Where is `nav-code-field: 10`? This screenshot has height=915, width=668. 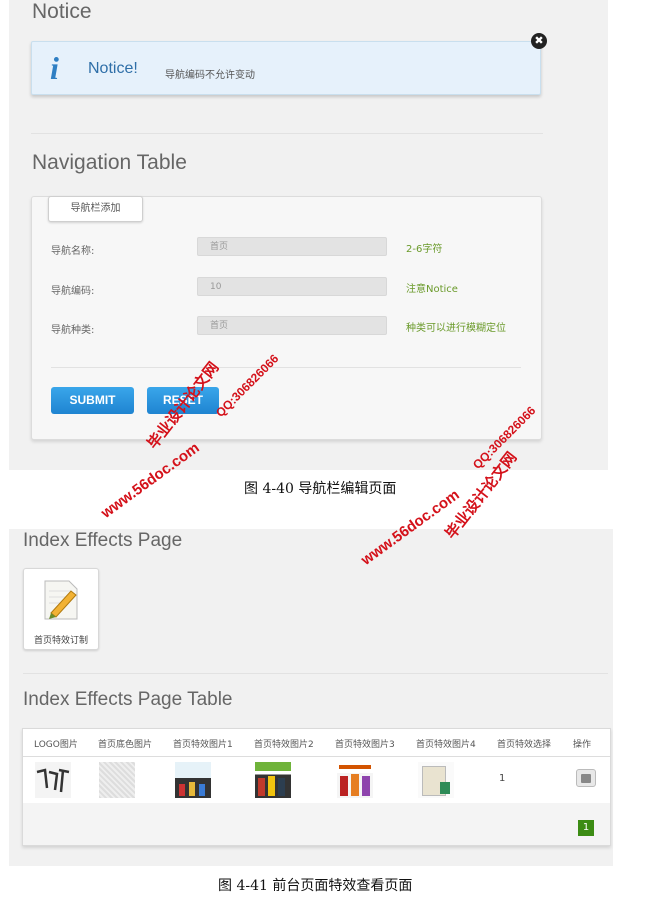
nav-code-field: 10 is located at coordinates (292, 286).